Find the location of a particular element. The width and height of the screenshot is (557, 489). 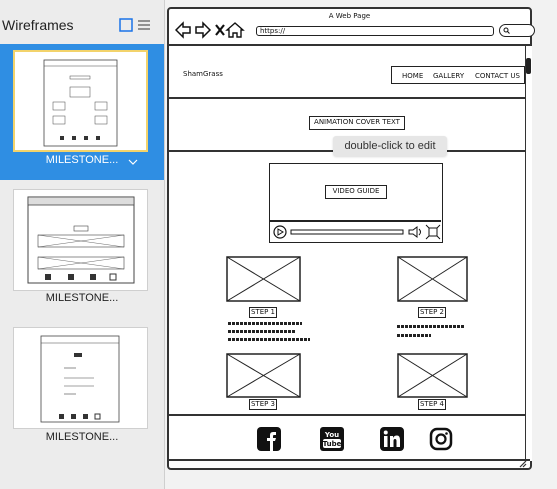

footer-divider is located at coordinates (347, 415).